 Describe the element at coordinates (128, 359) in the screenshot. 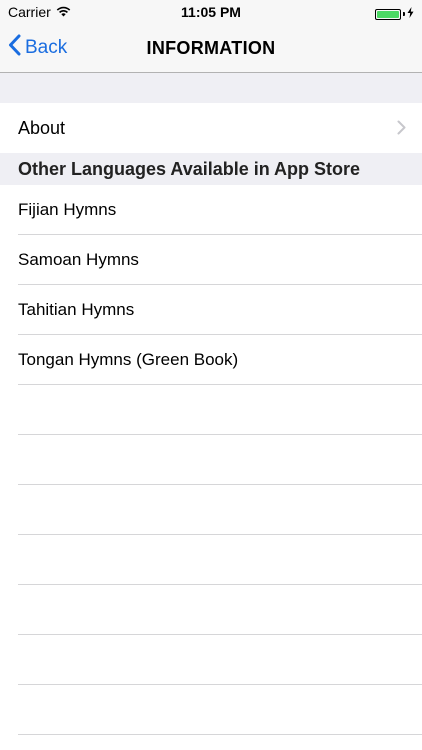

I see `list-item-label: Tongan Hymns (Green Book)` at that location.